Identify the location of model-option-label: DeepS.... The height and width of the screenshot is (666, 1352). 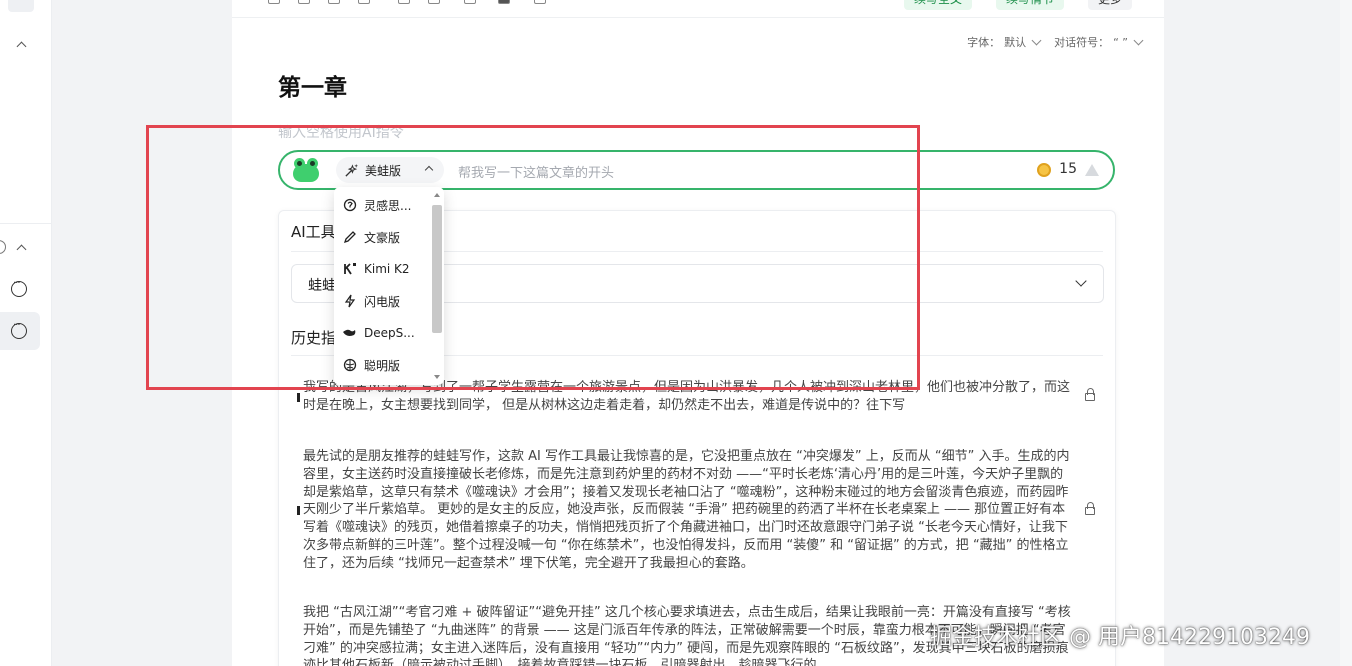
(389, 333).